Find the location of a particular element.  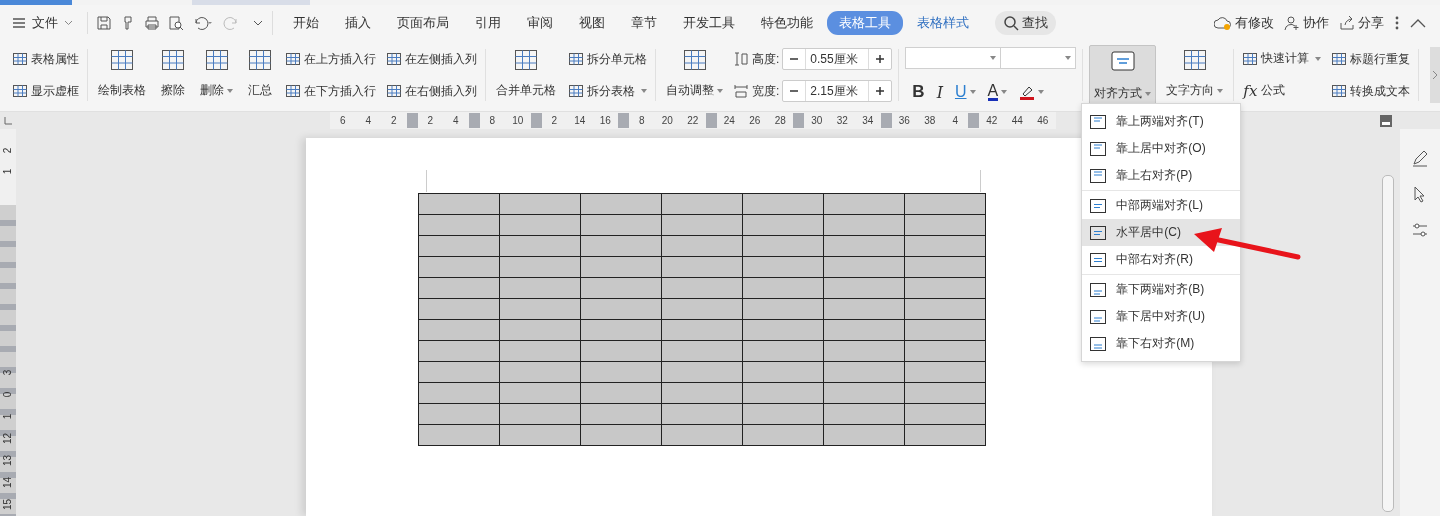

menu-tab: 视图 is located at coordinates (592, 23).